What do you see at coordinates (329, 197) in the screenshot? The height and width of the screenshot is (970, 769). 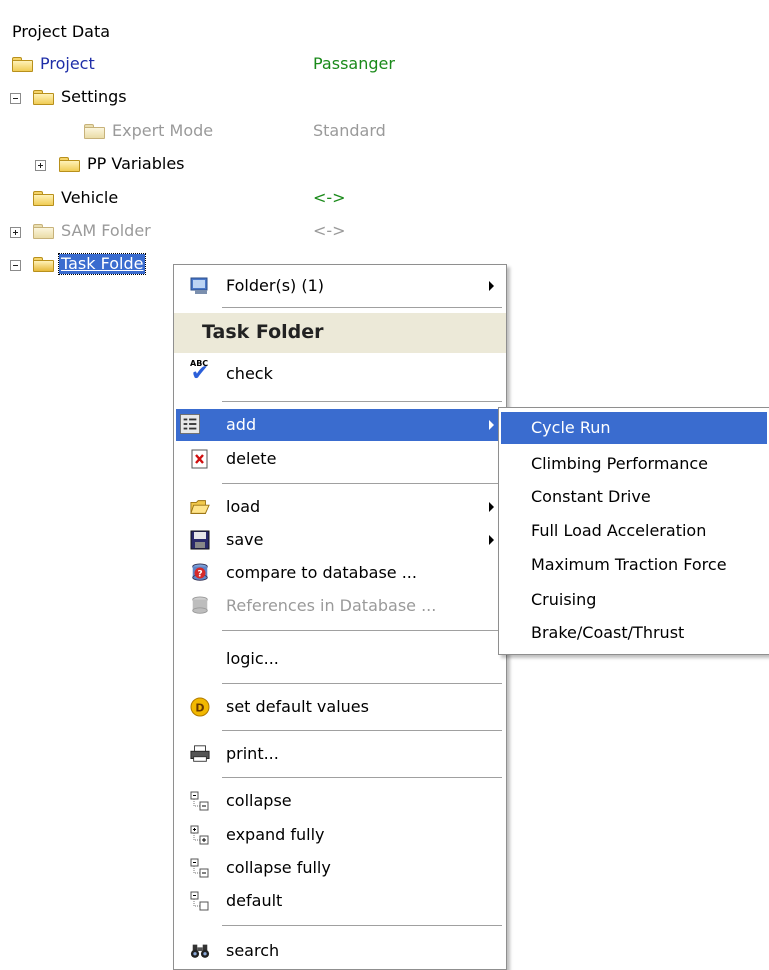 I see `tree-value-vehicle: <->` at bounding box center [329, 197].